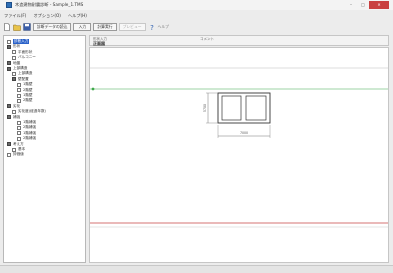 The height and width of the screenshot is (273, 393). Describe the element at coordinates (82, 27) in the screenshot. I see `input-button: 入力` at that location.